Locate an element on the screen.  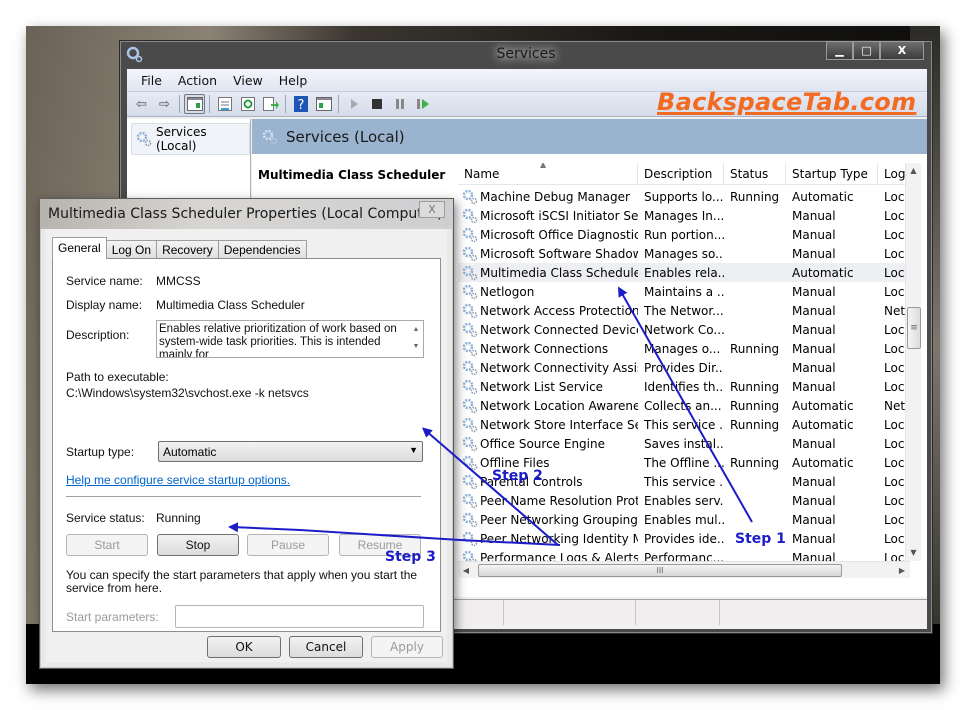
stop-button: Stop is located at coordinates (198, 545).